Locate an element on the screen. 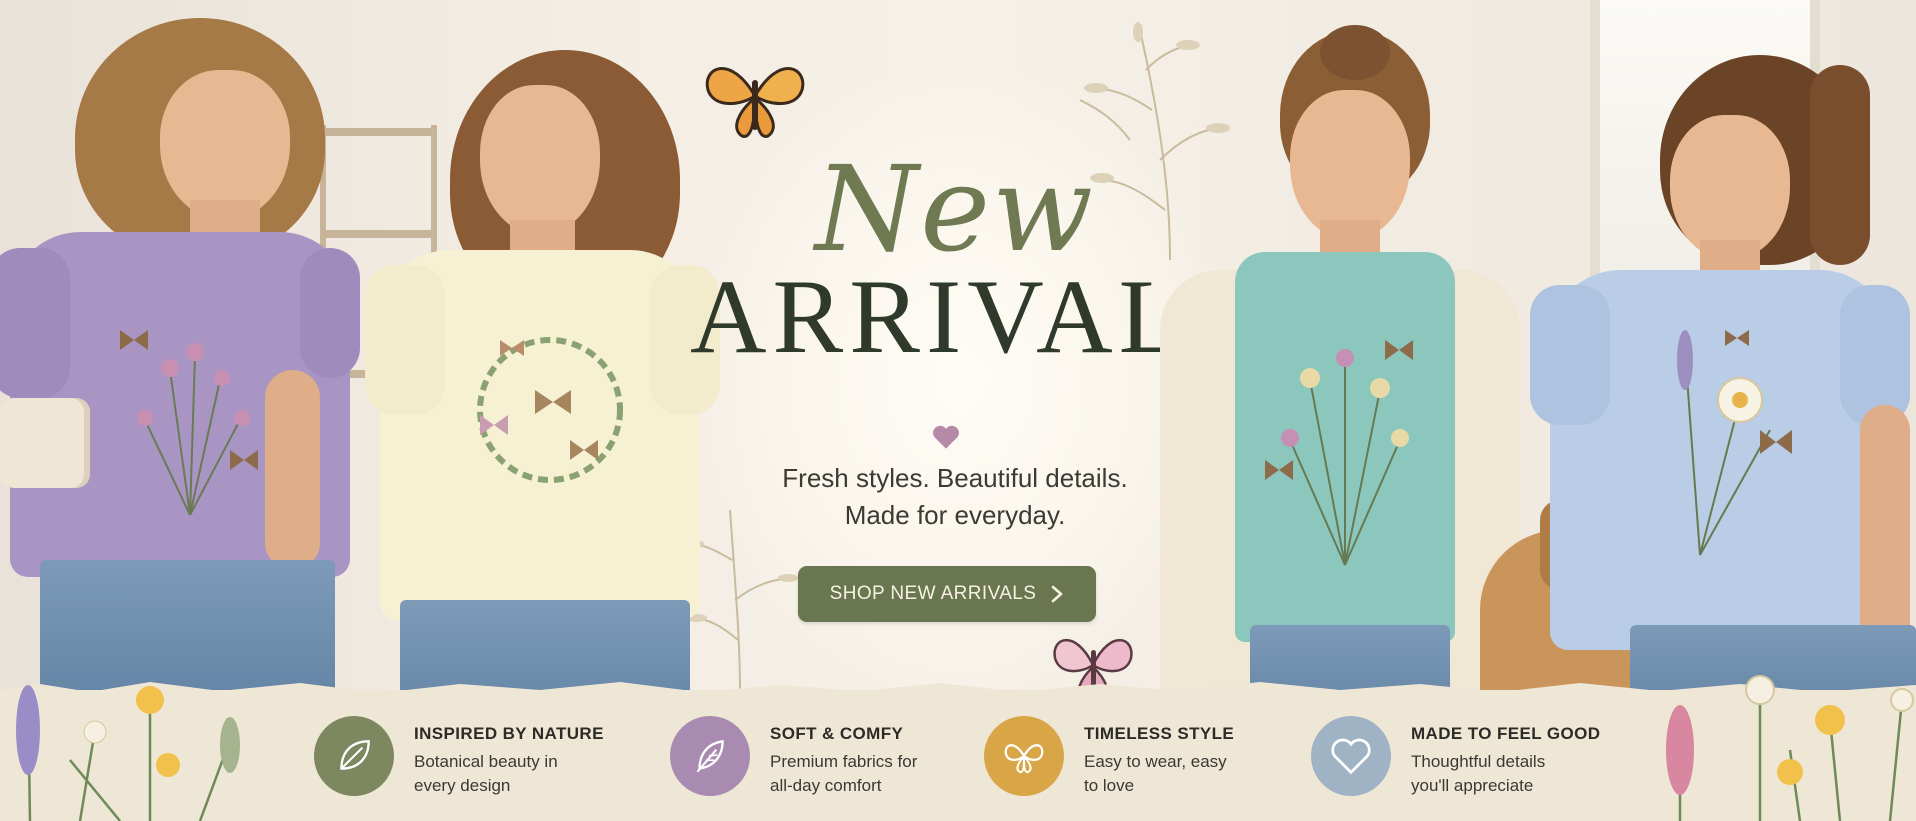  botanical-print is located at coordinates (189, 423).